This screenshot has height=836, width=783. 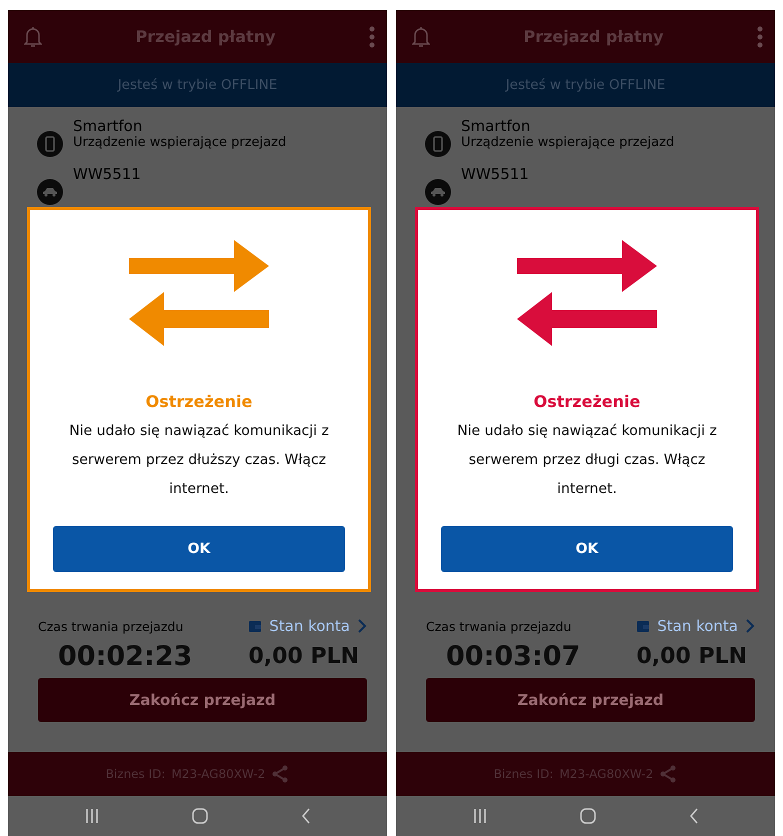 What do you see at coordinates (125, 656) in the screenshot?
I see `duration-value: 00:02:23` at bounding box center [125, 656].